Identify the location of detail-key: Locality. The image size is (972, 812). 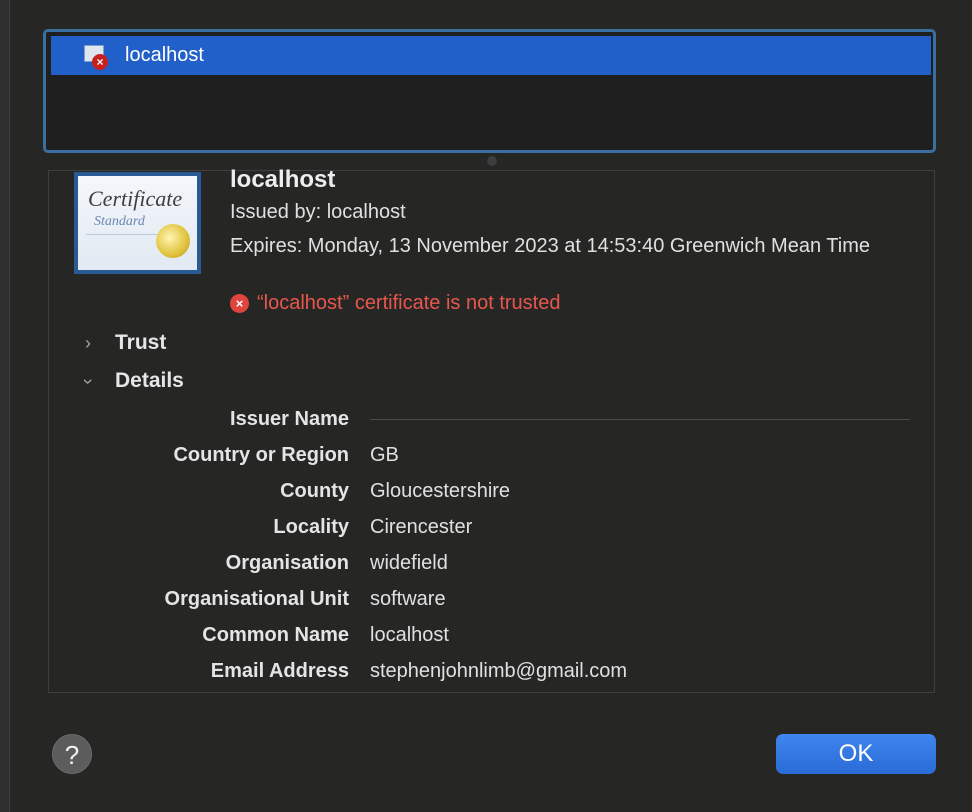
(311, 527).